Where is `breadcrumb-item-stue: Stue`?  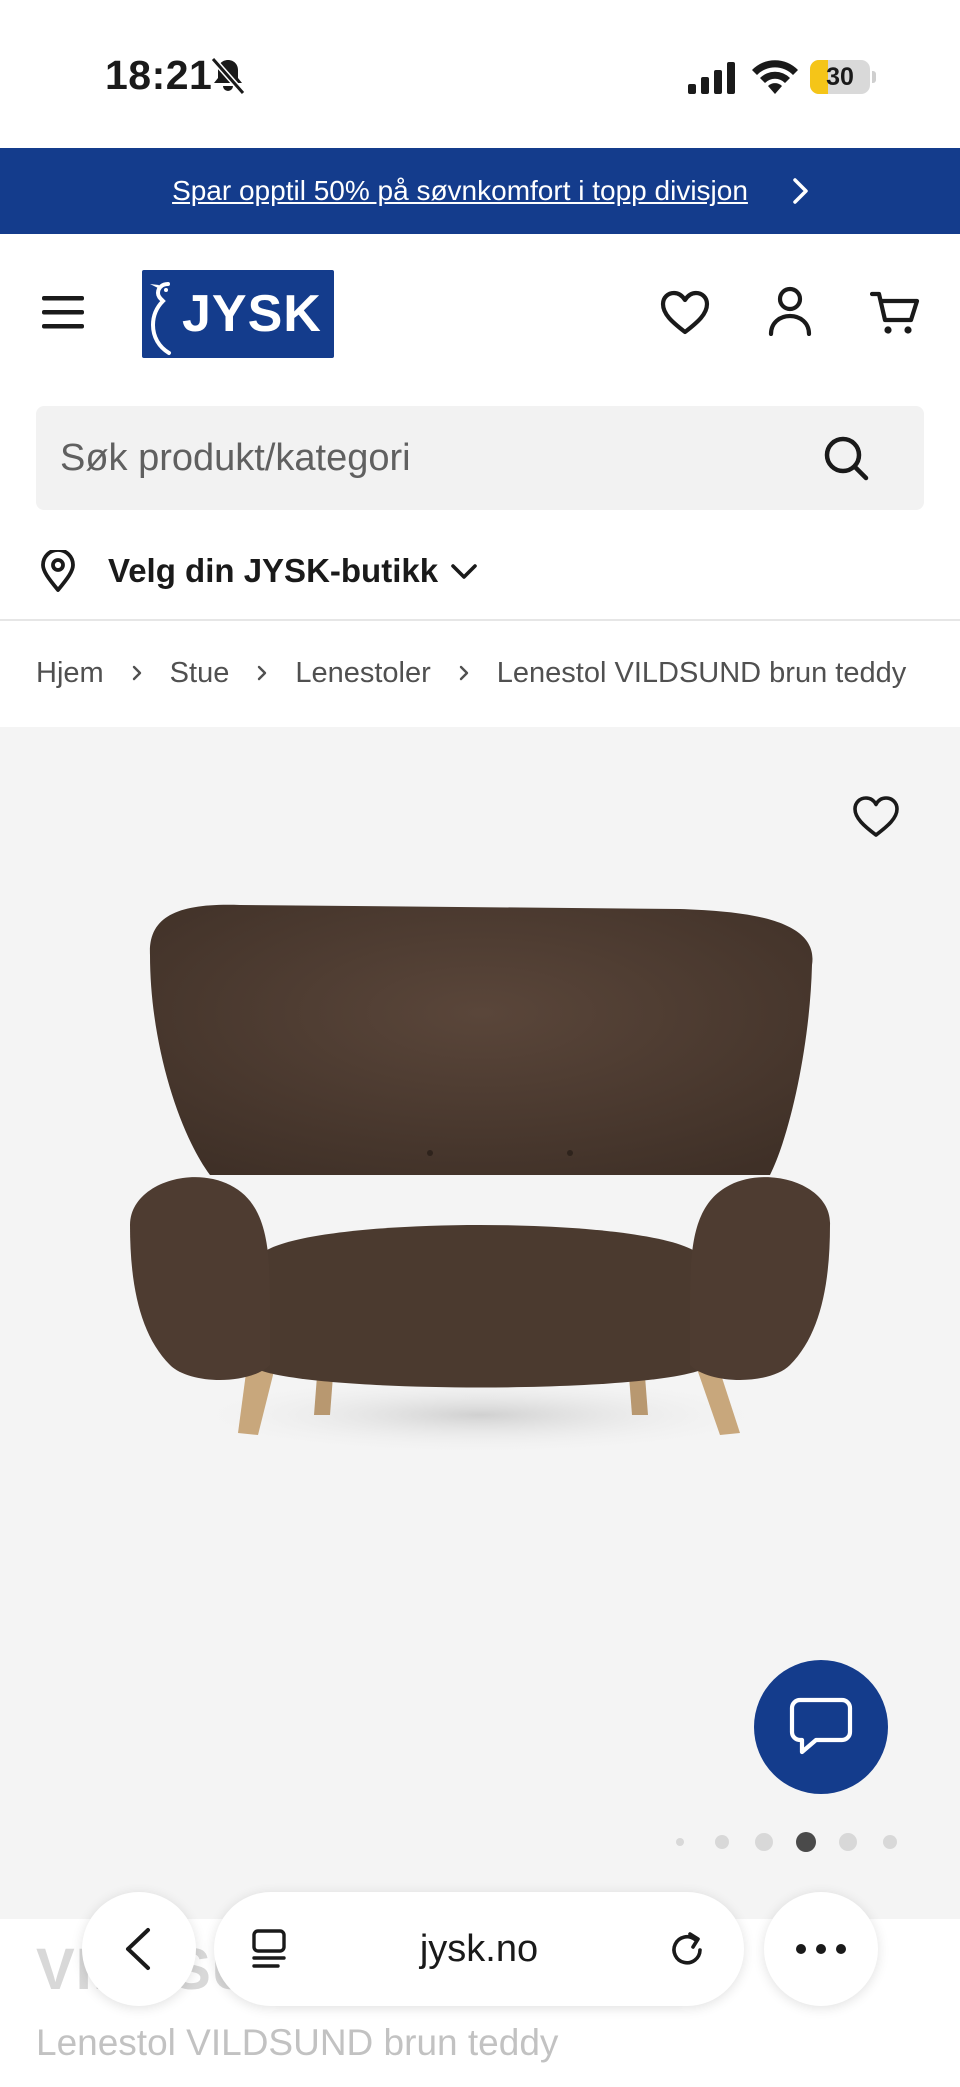
breadcrumb-item-stue: Stue is located at coordinates (200, 673).